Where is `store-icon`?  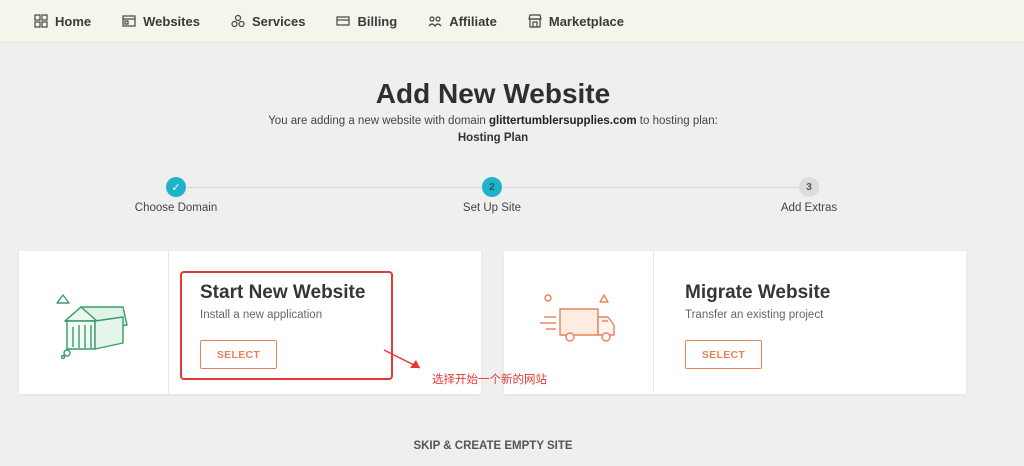 store-icon is located at coordinates (535, 21).